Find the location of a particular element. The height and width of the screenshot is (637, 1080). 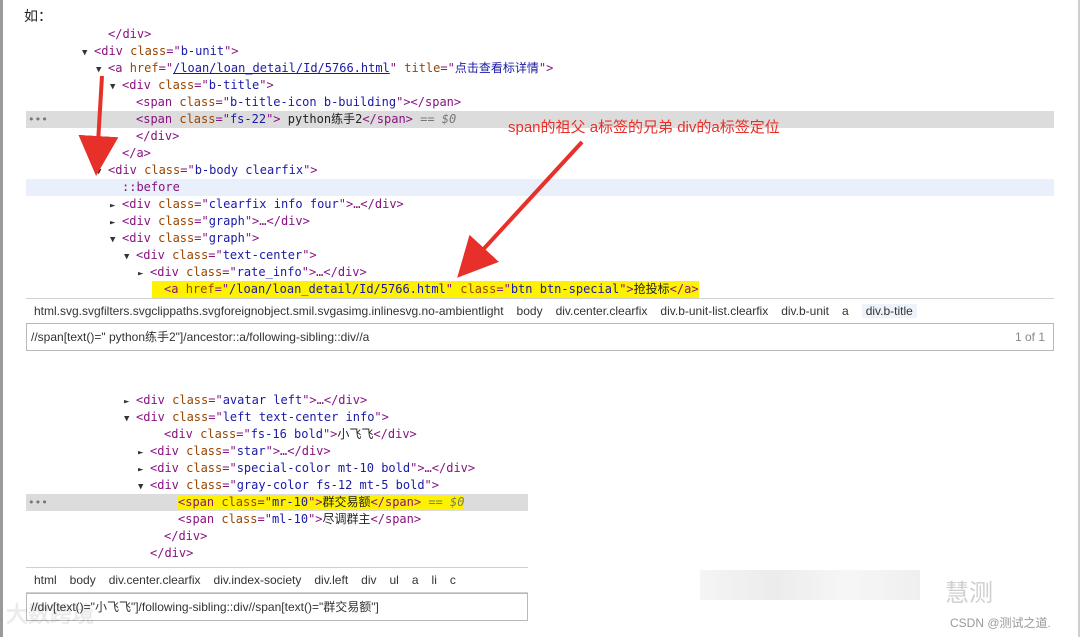

markup-token: 群交易额 is located at coordinates (346, 502).